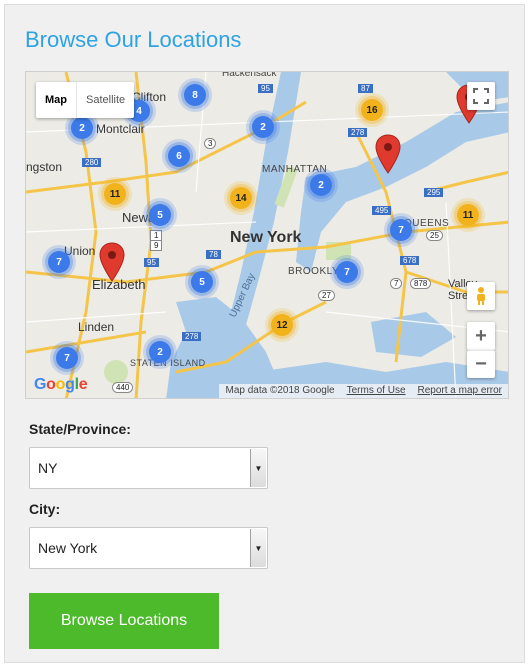  I want to click on terms-of-use-link: Terms of Use, so click(376, 391).